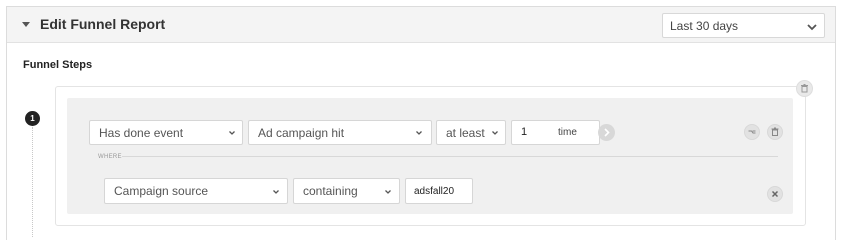  What do you see at coordinates (567, 132) in the screenshot?
I see `count-unit: time` at bounding box center [567, 132].